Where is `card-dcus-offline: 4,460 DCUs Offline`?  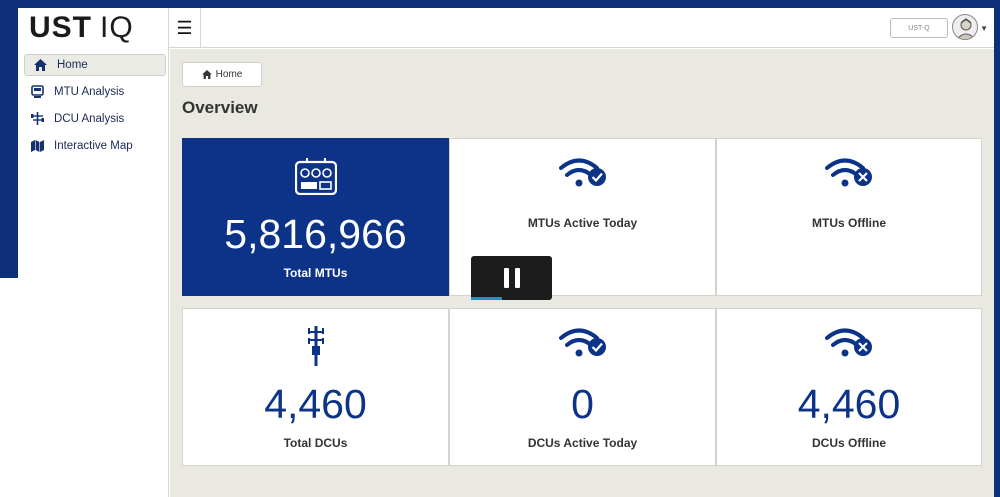
card-dcus-offline: 4,460 DCUs Offline is located at coordinates (849, 387).